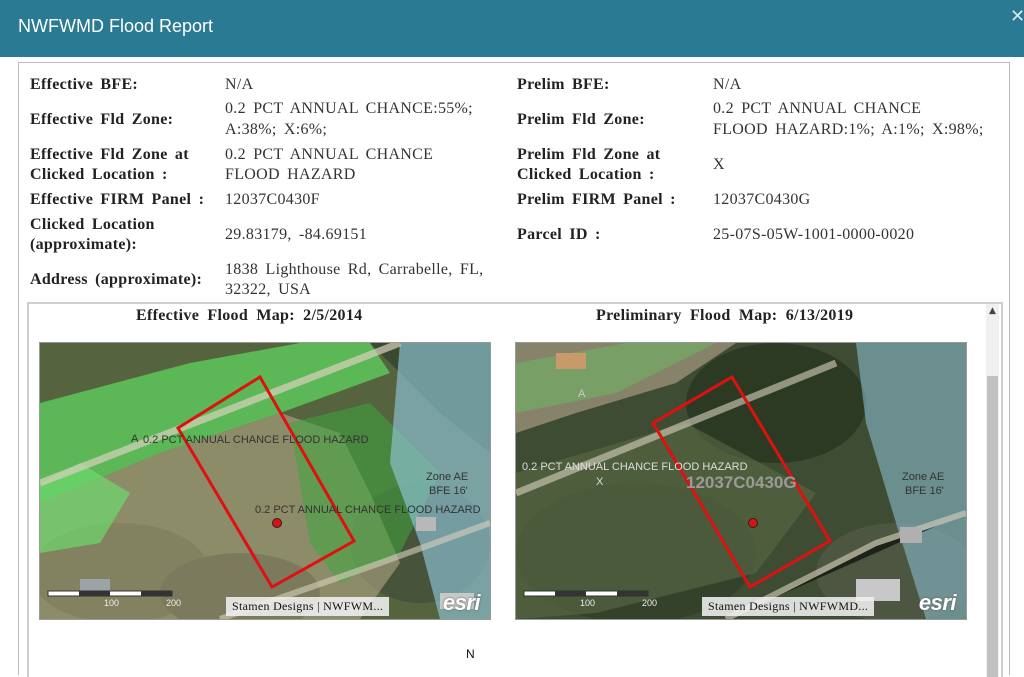 The height and width of the screenshot is (677, 1024). Describe the element at coordinates (589, 154) in the screenshot. I see `prelim-fld-zone-clicked-label-1: Prelim Fld Zone at` at that location.